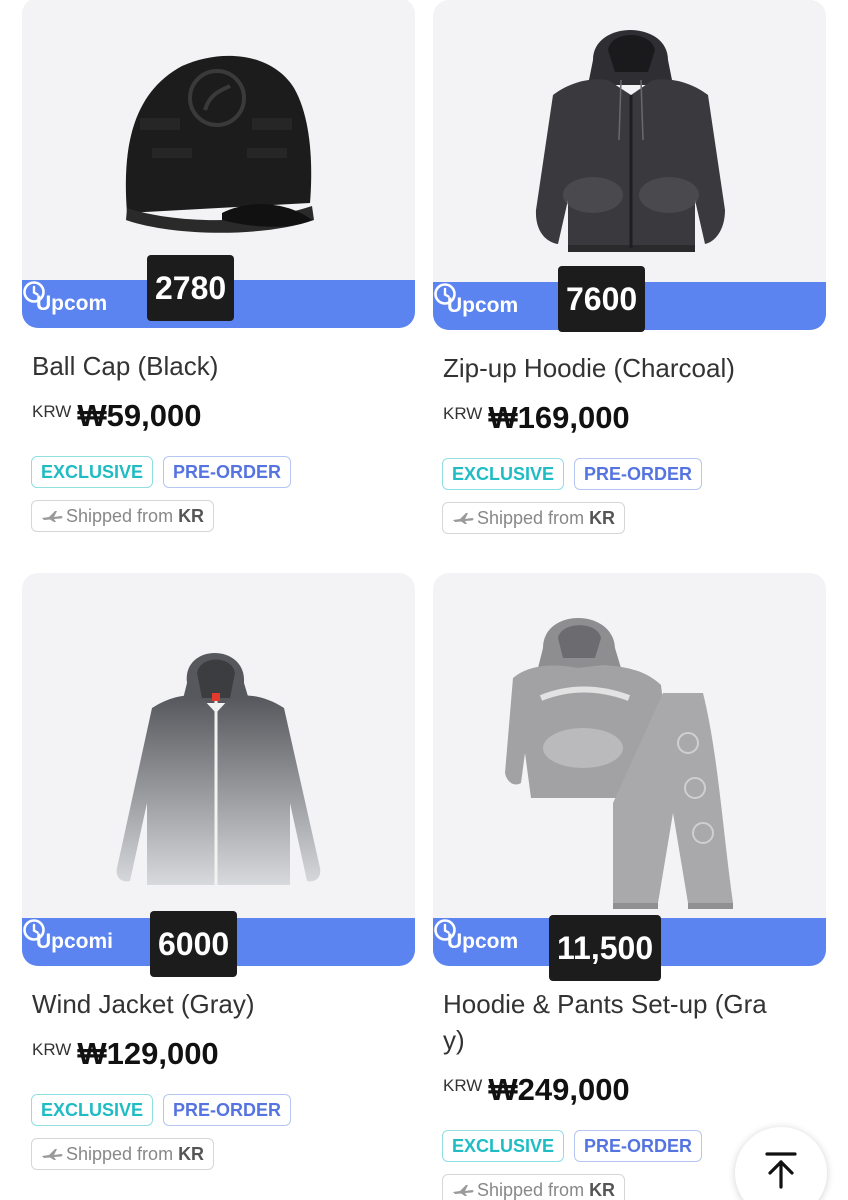  What do you see at coordinates (559, 417) in the screenshot?
I see `product-price: ₩169,000` at bounding box center [559, 417].